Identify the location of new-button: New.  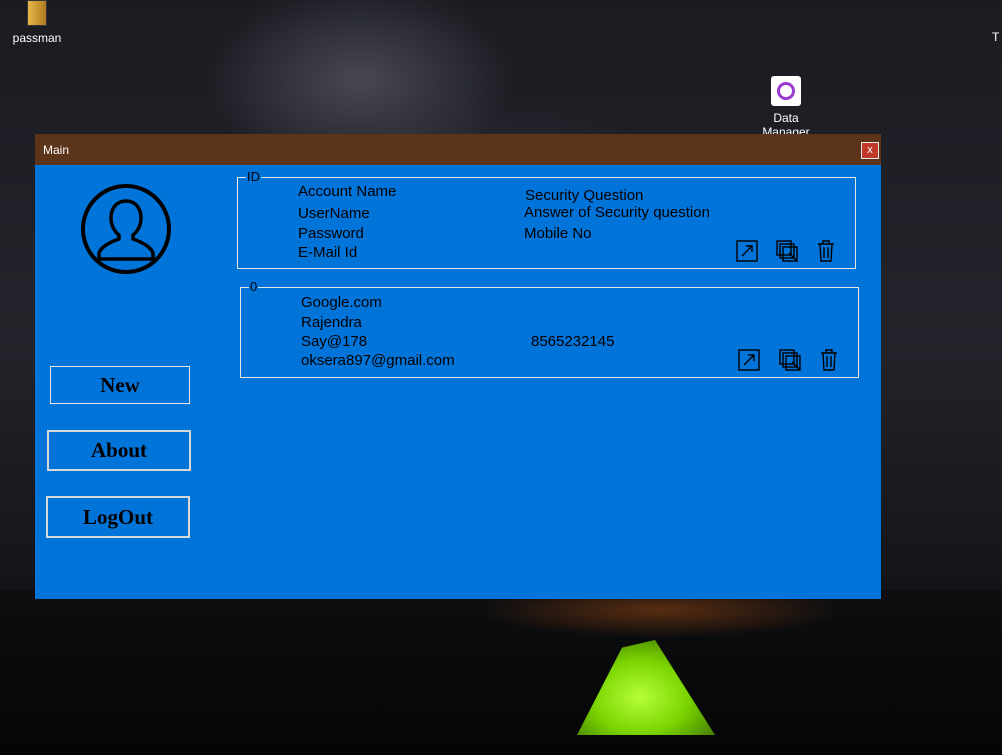
(120, 385).